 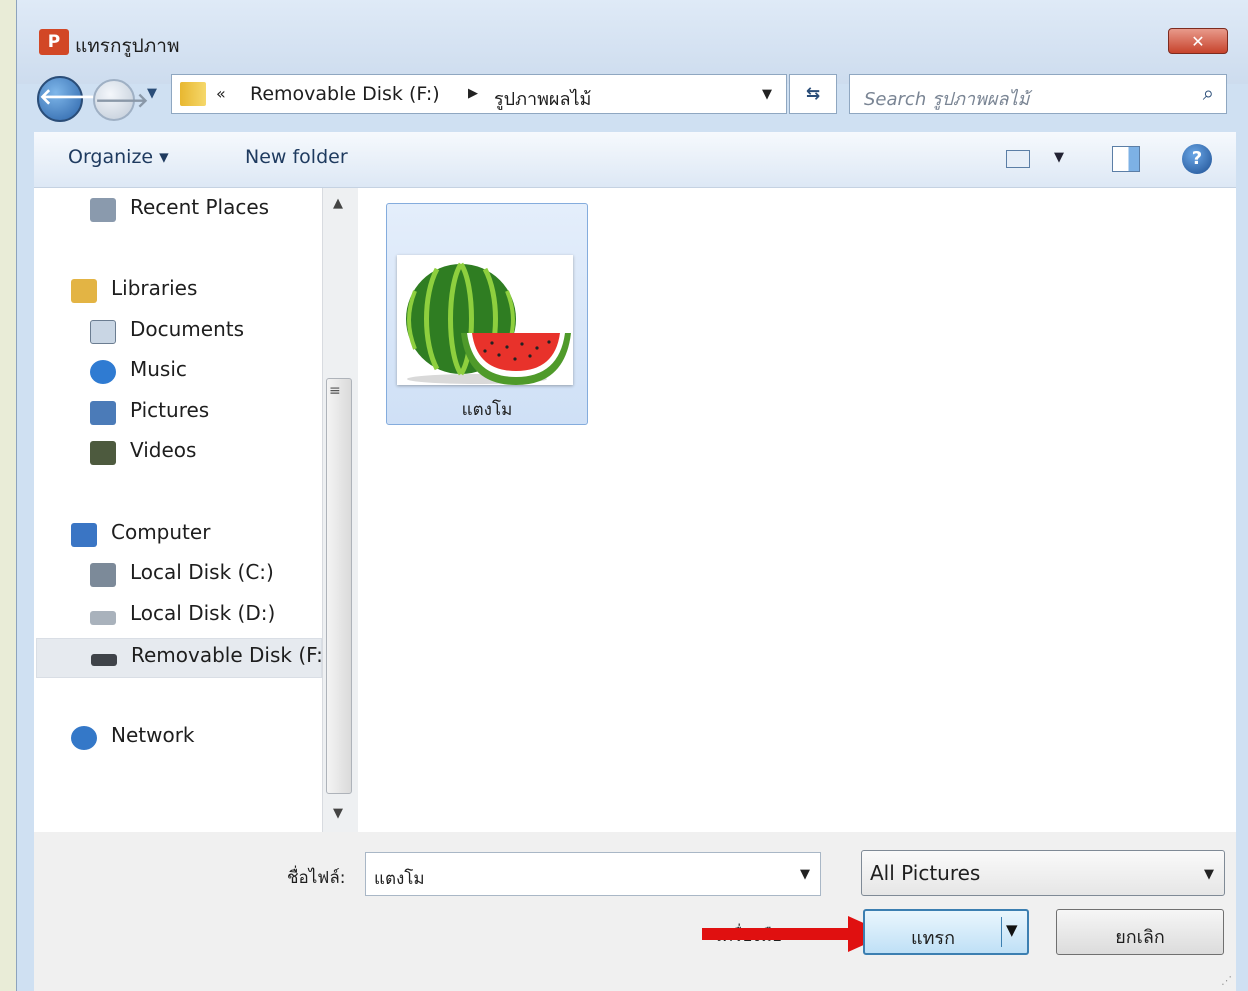 What do you see at coordinates (84, 738) in the screenshot?
I see `network-icon` at bounding box center [84, 738].